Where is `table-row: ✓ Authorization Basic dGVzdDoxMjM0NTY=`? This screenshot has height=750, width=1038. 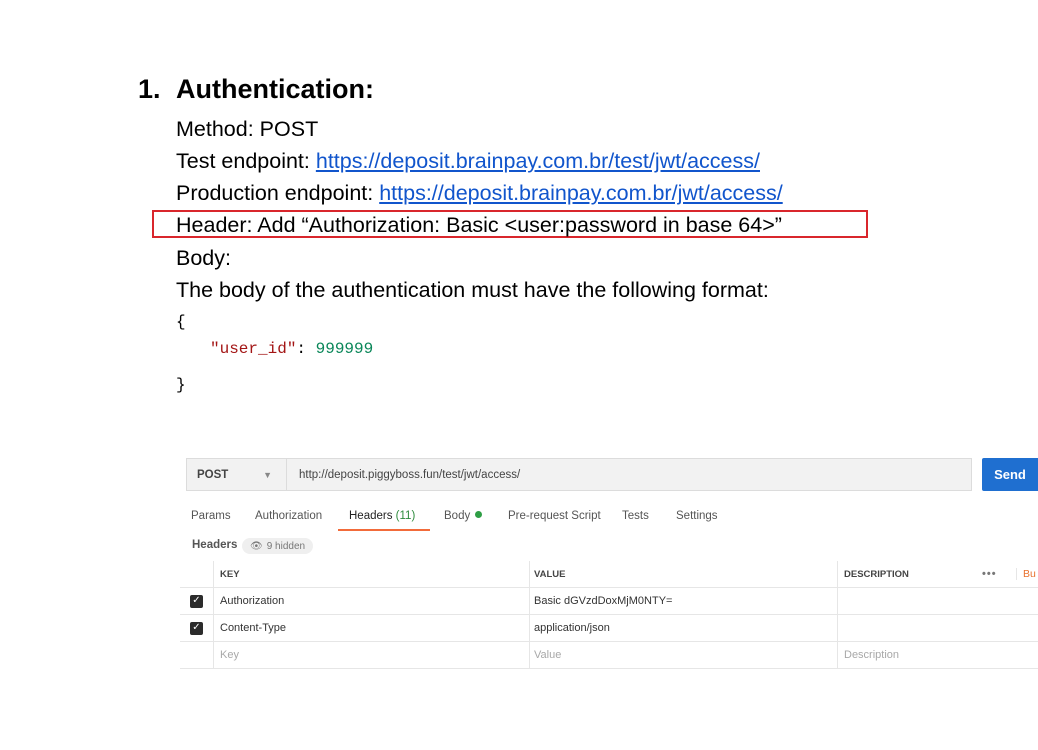
table-row: ✓ Authorization Basic dGVzdDoxMjM0NTY= is located at coordinates (609, 601).